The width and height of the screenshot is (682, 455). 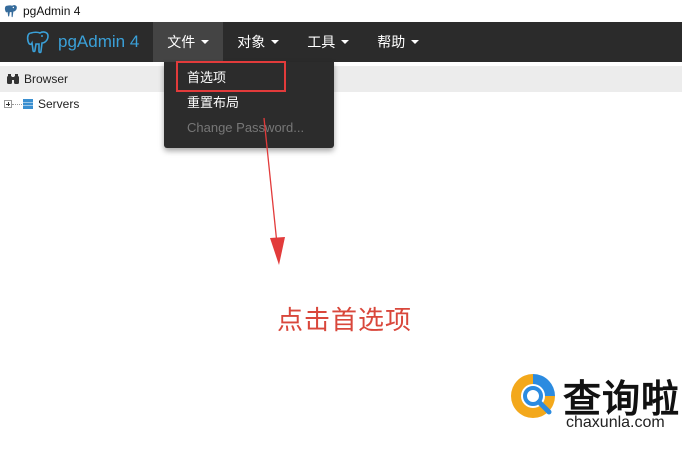 What do you see at coordinates (321, 42) in the screenshot?
I see `menu-tools-label: 工具` at bounding box center [321, 42].